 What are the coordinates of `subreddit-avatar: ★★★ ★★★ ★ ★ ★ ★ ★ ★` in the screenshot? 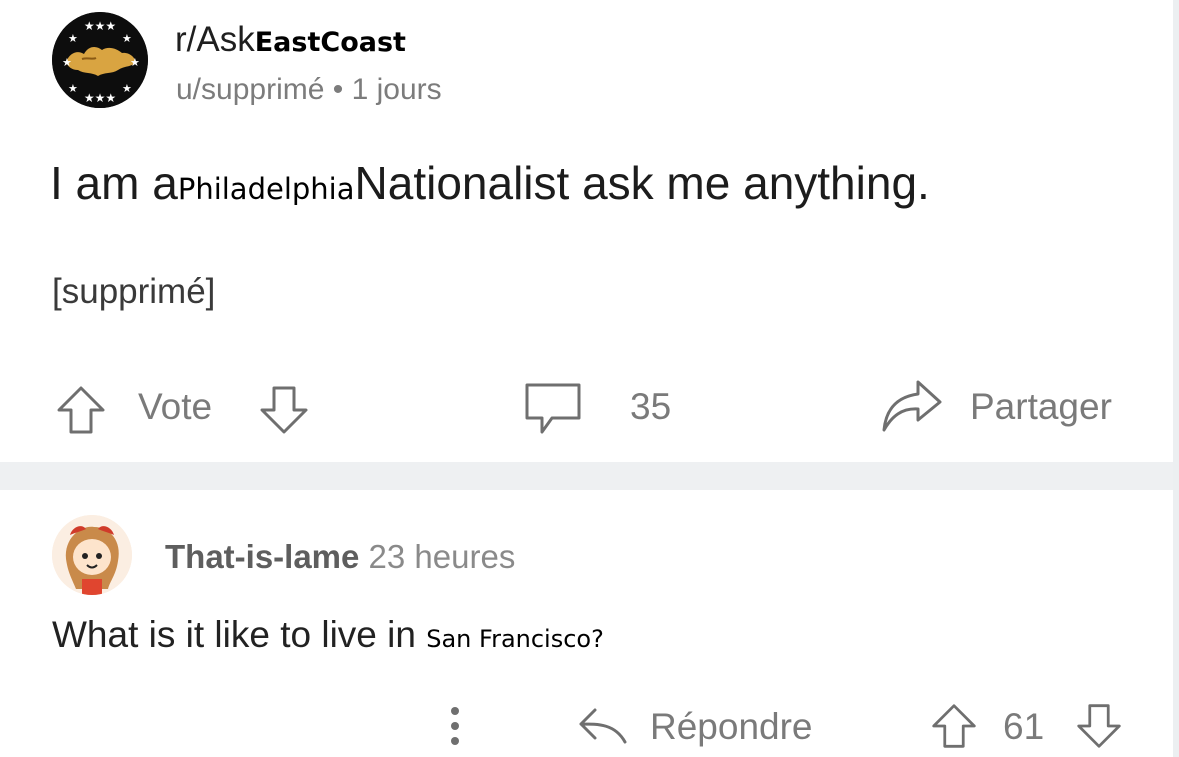 It's located at (100, 60).